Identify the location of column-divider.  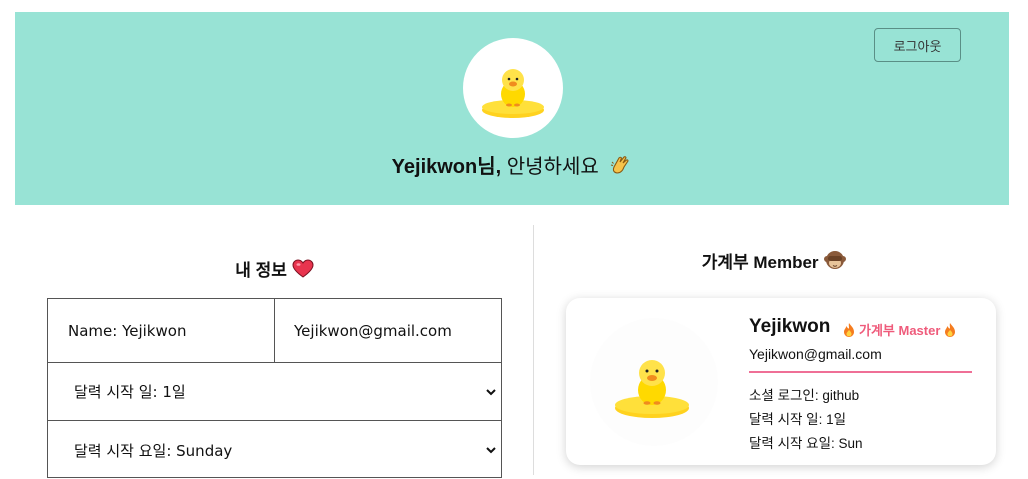
(533, 350).